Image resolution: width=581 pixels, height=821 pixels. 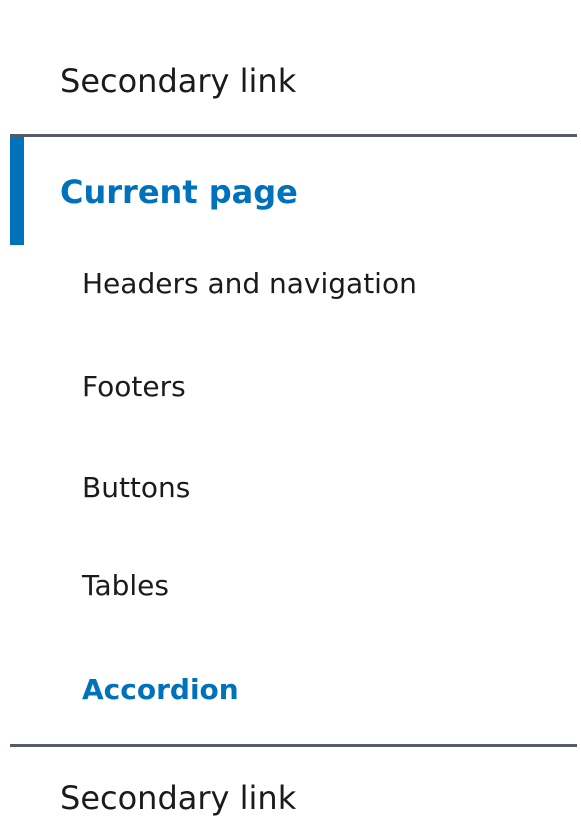 What do you see at coordinates (331, 488) in the screenshot?
I see `sublink-buttons: Buttons` at bounding box center [331, 488].